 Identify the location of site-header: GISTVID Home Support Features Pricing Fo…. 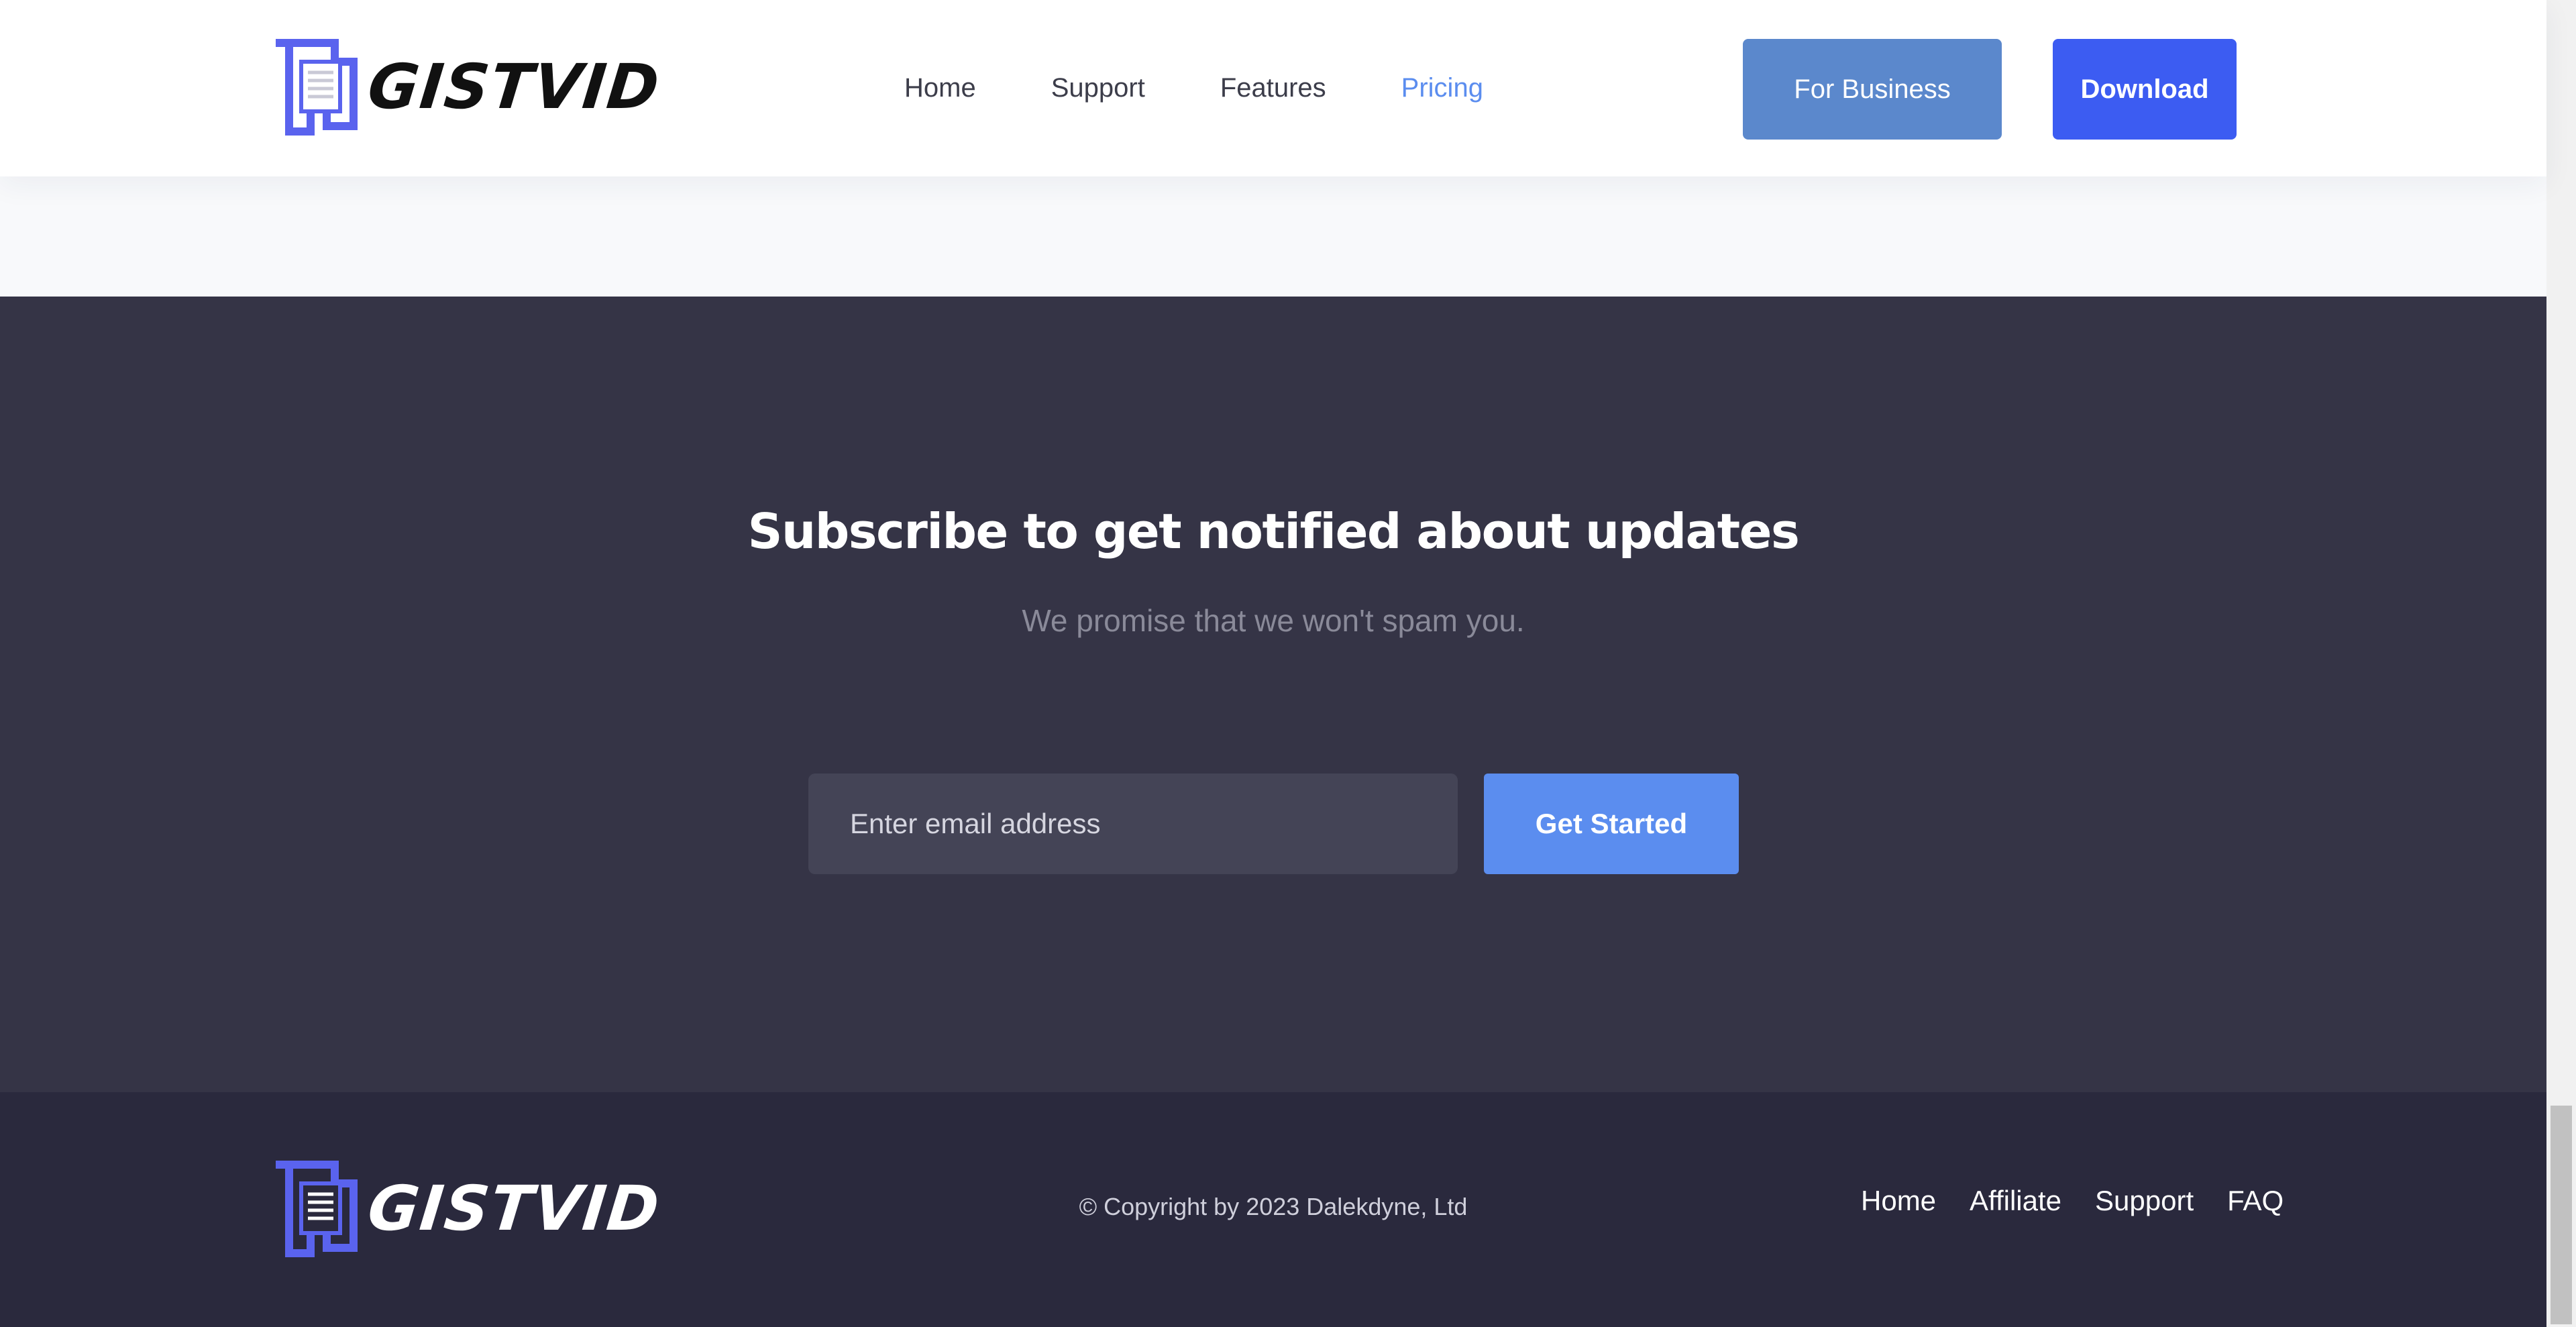
(1273, 88).